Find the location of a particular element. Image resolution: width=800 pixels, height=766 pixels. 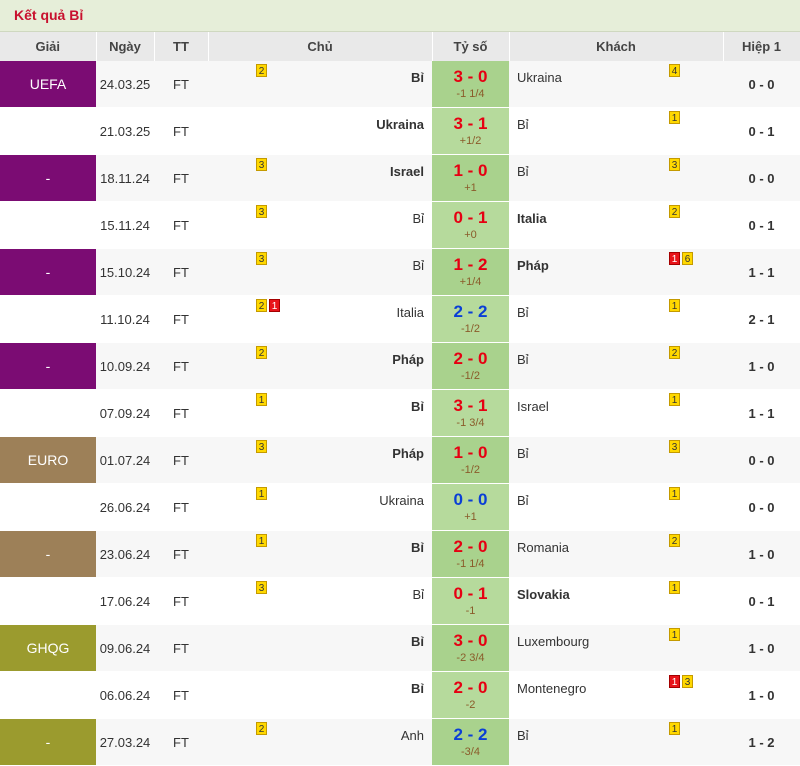

table-row: -17.06.24 FT 3 Bỉ 0 - 1 -1 Slovakia 1 0 - 1 is located at coordinates (400, 601).